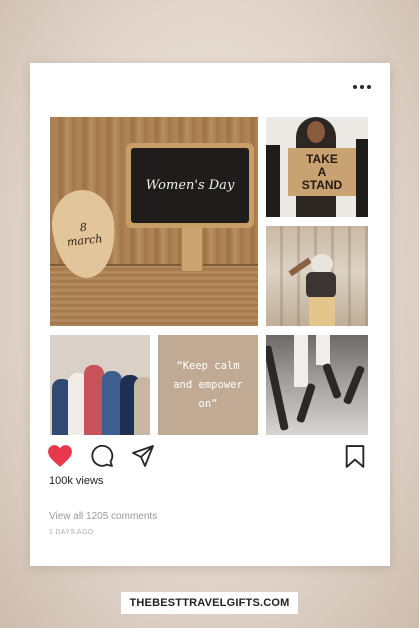 The width and height of the screenshot is (419, 628). Describe the element at coordinates (322, 184) in the screenshot. I see `sign-line-3: STAND` at that location.